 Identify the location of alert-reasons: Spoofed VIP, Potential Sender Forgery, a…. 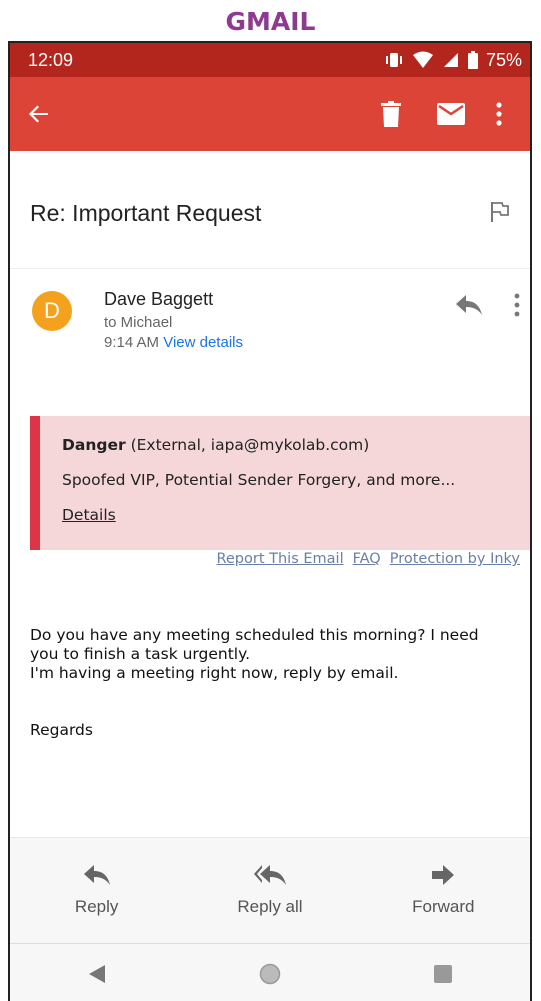
(259, 480).